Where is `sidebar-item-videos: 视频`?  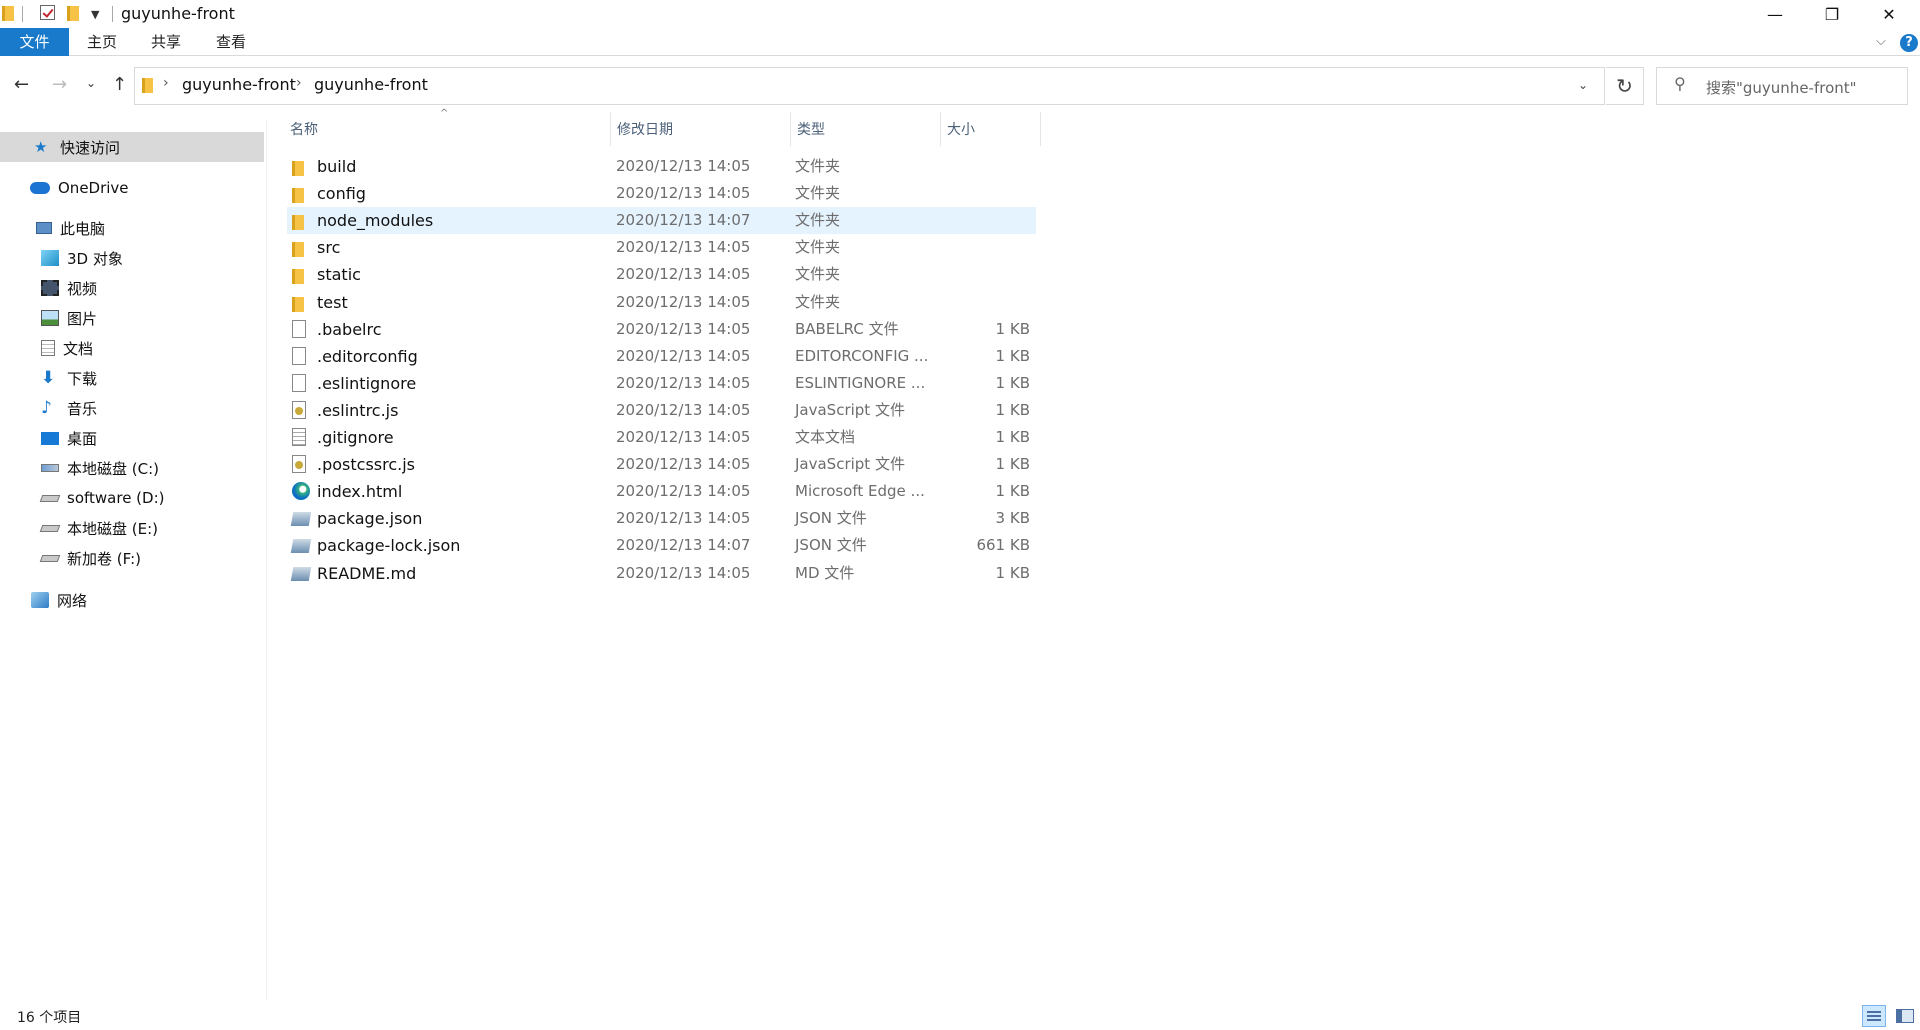 sidebar-item-videos: 视频 is located at coordinates (132, 288).